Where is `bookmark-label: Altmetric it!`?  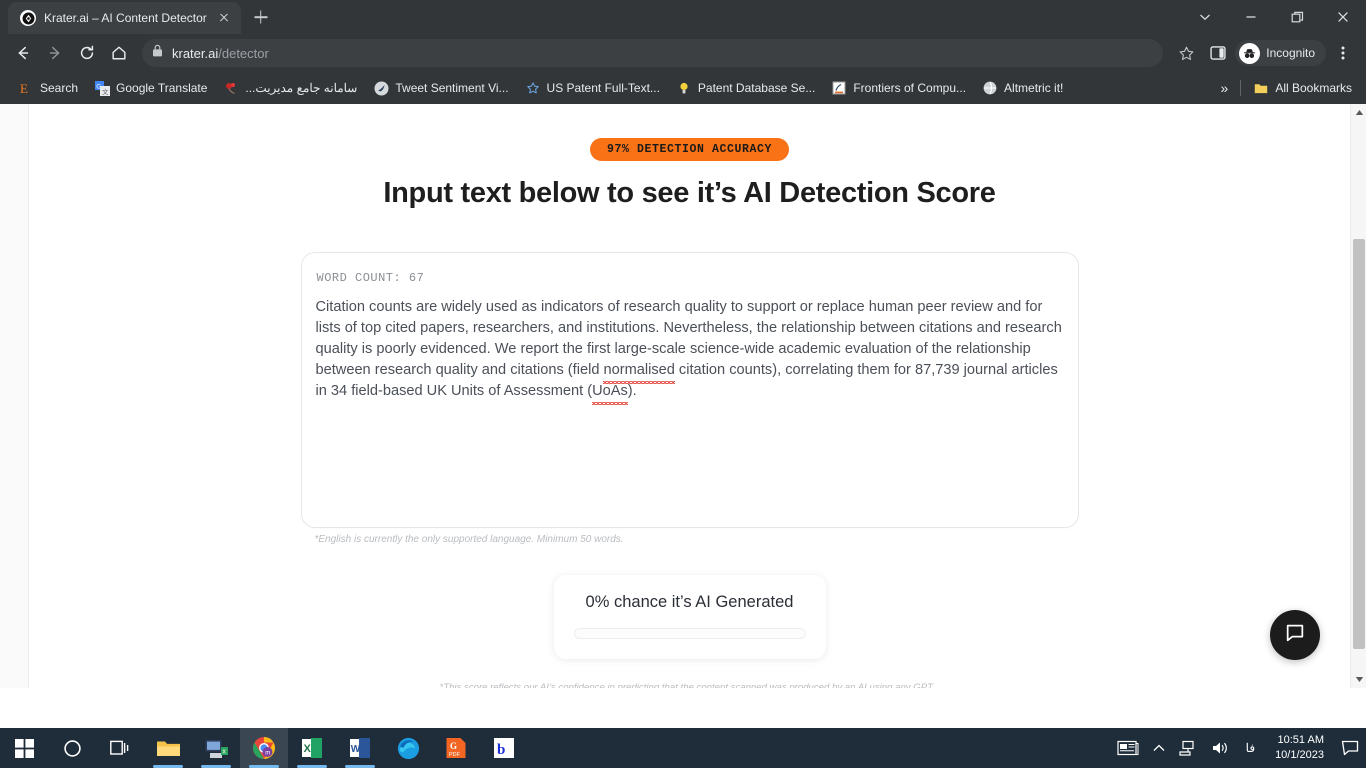
bookmark-label: Altmetric it! is located at coordinates (1034, 88).